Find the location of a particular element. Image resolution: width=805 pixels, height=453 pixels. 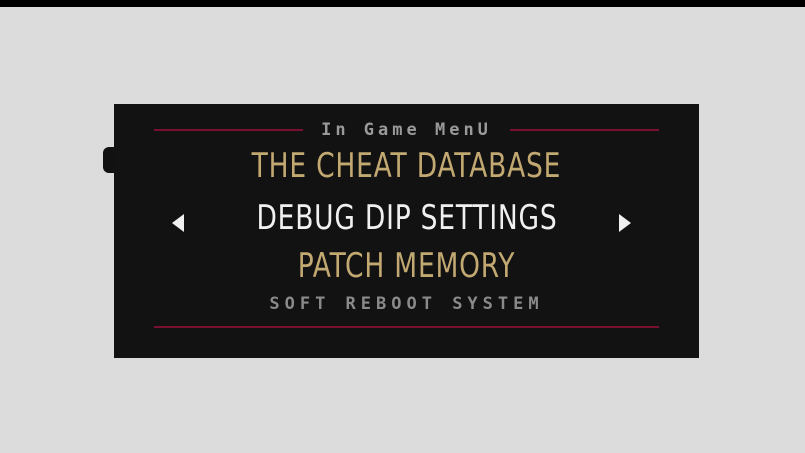

menu-item-soft-reboot-system: SOFT REBOOT SYSTEM is located at coordinates (406, 304).